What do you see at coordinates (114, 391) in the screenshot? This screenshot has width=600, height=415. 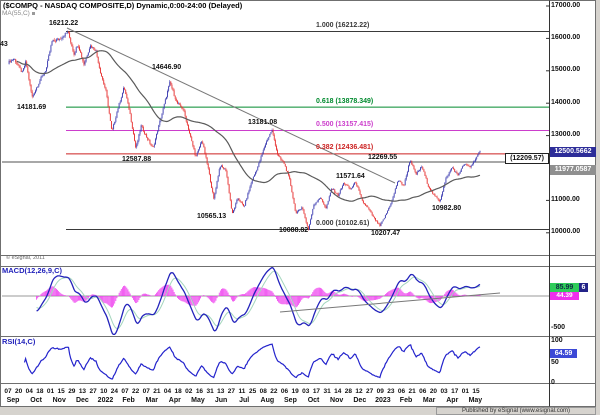 I see `day-tick-label: 24` at bounding box center [114, 391].